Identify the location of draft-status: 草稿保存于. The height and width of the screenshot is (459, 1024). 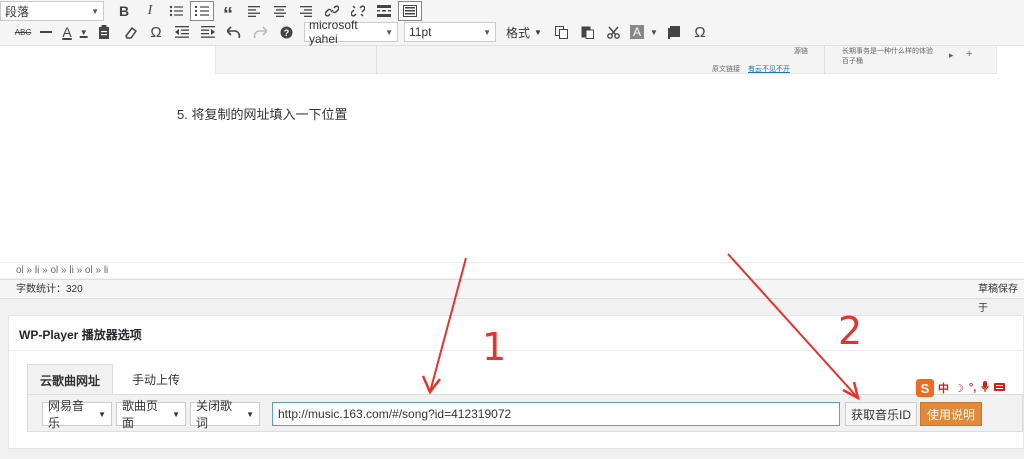
(998, 299).